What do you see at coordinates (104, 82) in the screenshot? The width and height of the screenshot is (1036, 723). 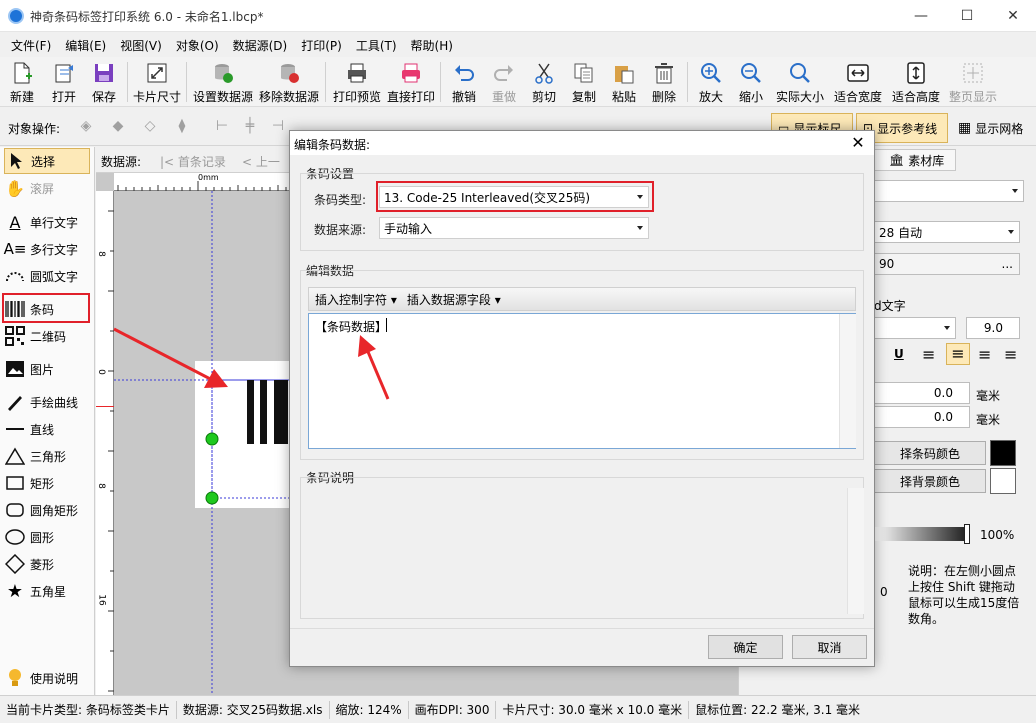 I see `save-button: 保存` at bounding box center [104, 82].